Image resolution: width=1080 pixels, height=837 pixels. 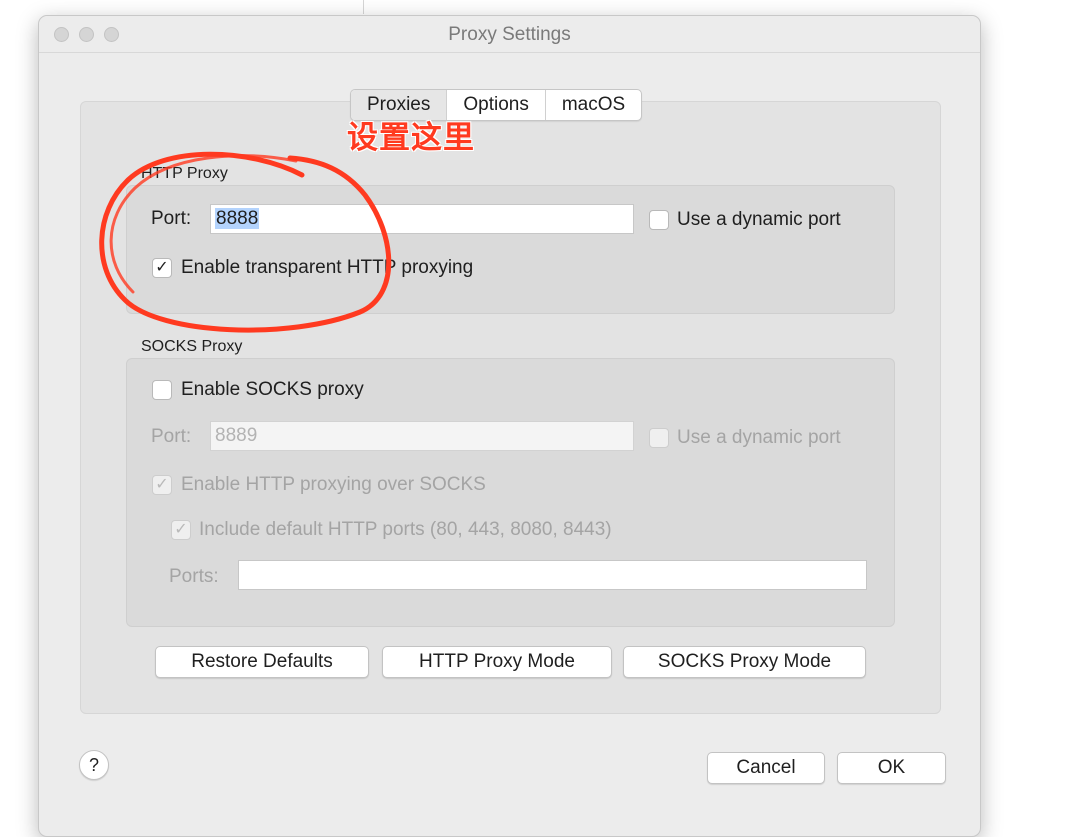 I want to click on http-over-socks-checkbox: ✓, so click(x=162, y=485).